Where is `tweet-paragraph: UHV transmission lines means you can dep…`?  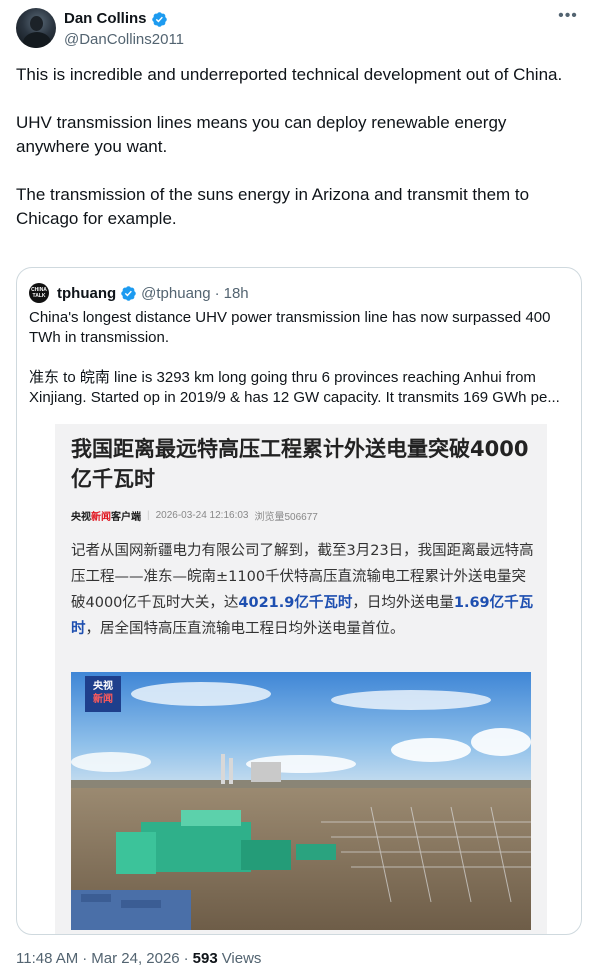
tweet-paragraph: UHV transmission lines means you can dep… is located at coordinates (261, 134).